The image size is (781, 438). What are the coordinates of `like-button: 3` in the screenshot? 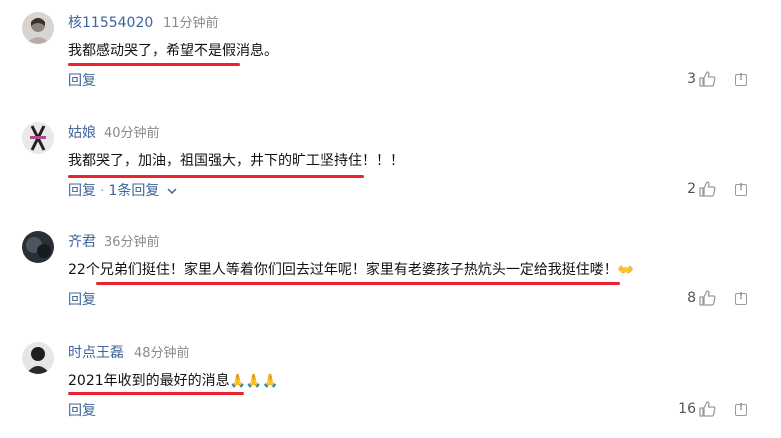 It's located at (701, 79).